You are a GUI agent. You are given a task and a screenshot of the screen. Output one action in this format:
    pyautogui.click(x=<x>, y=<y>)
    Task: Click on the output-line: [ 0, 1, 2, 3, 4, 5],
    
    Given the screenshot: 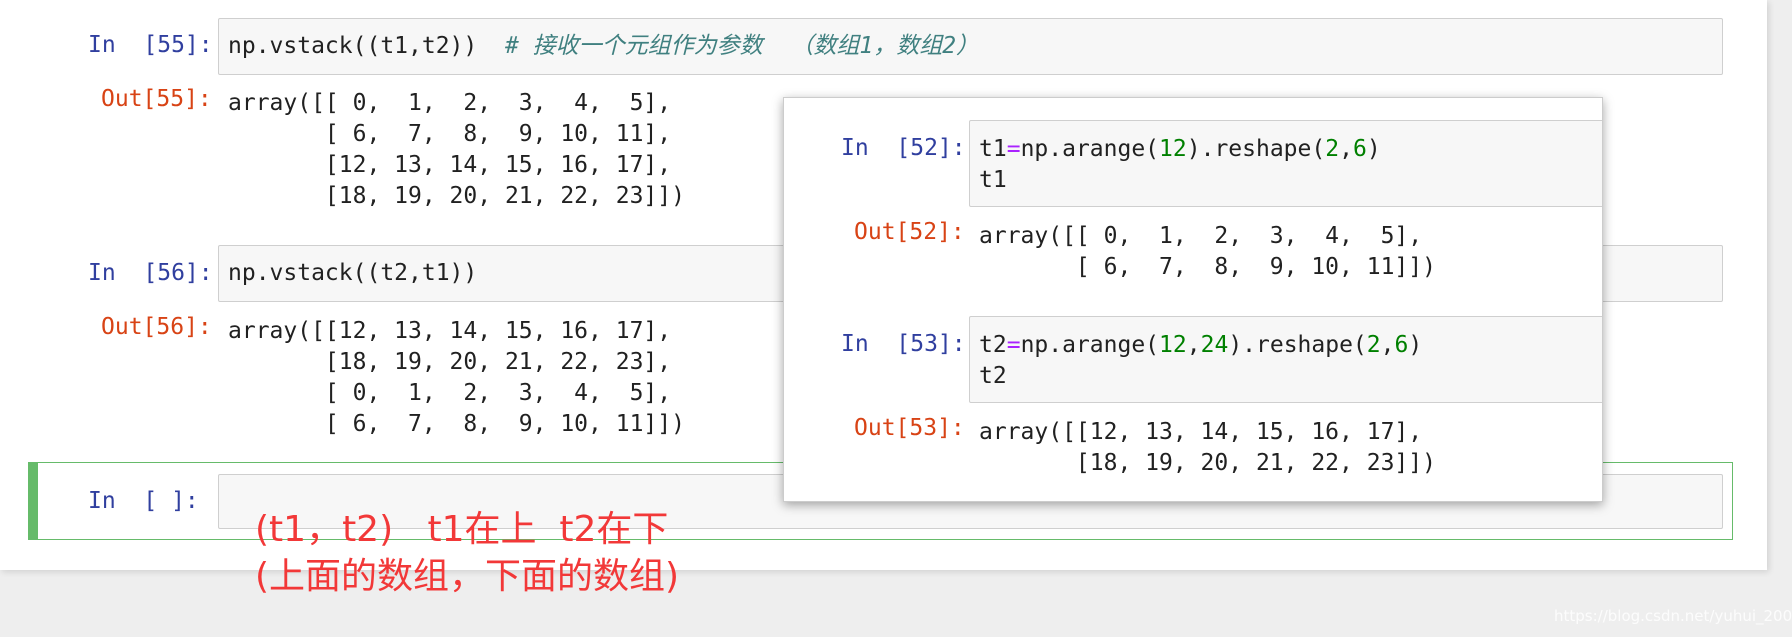 What is the action you would take?
    pyautogui.click(x=450, y=393)
    